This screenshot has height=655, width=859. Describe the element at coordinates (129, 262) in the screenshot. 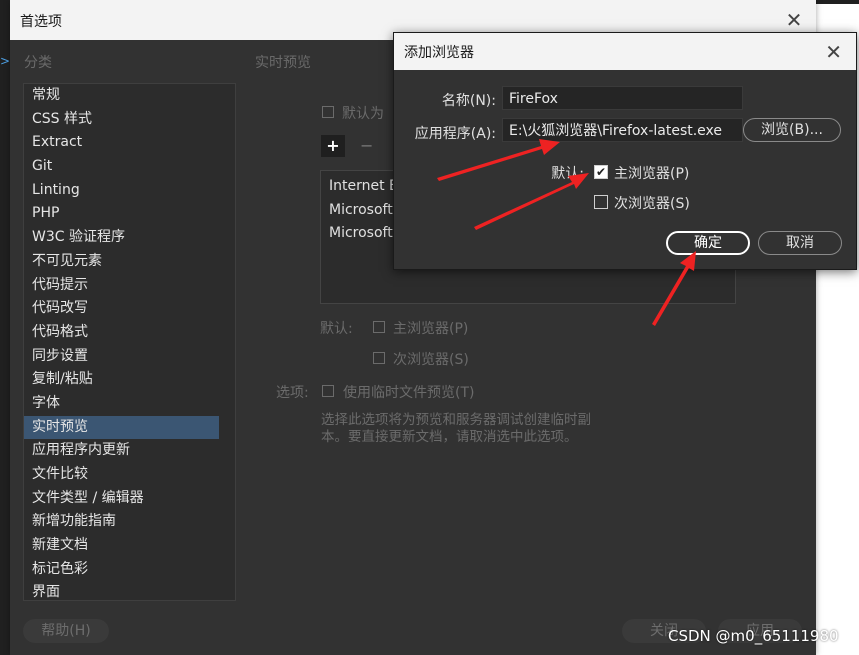

I see `category-item: 不可见元素` at that location.